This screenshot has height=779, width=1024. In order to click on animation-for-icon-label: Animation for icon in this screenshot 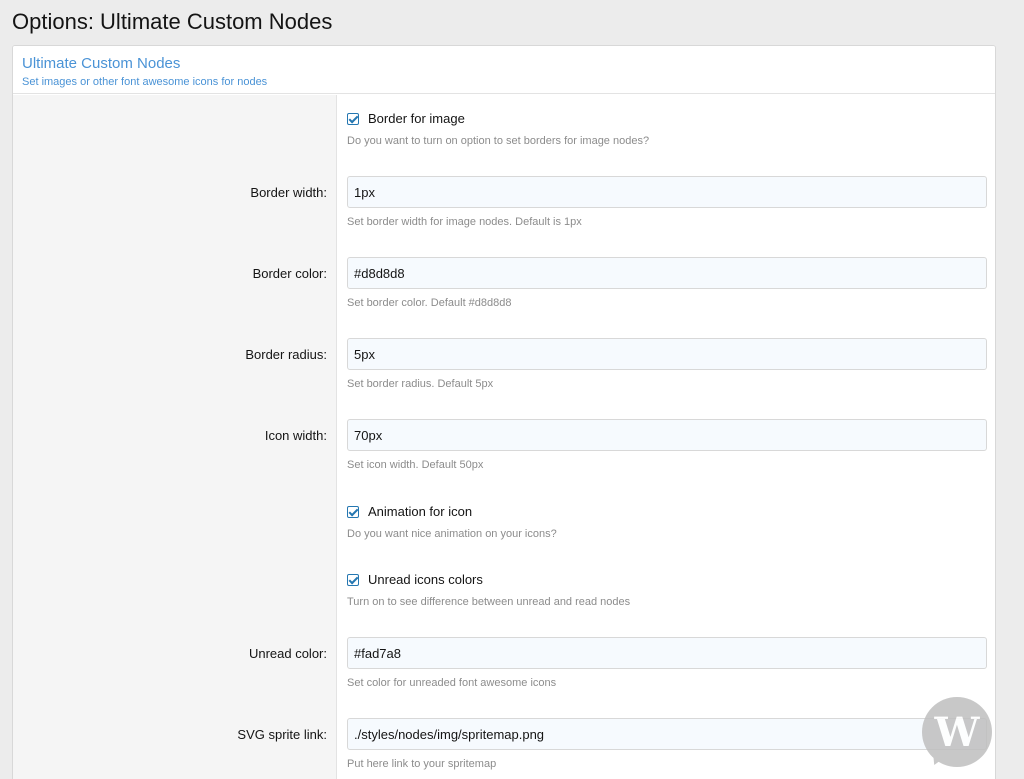, I will do `click(420, 511)`.